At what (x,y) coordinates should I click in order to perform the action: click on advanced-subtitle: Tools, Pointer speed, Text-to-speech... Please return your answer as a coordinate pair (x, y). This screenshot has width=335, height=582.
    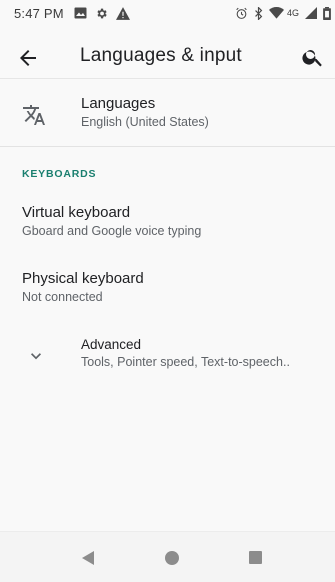
    Looking at the image, I should click on (185, 362).